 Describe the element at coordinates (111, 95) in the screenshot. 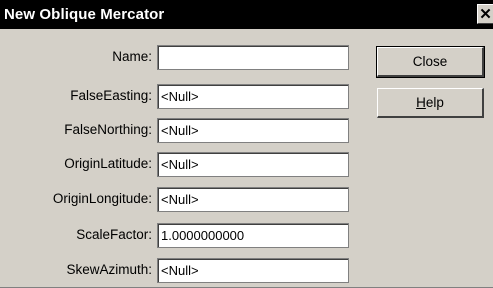

I see `false-easting-label: FalseEasting:` at that location.